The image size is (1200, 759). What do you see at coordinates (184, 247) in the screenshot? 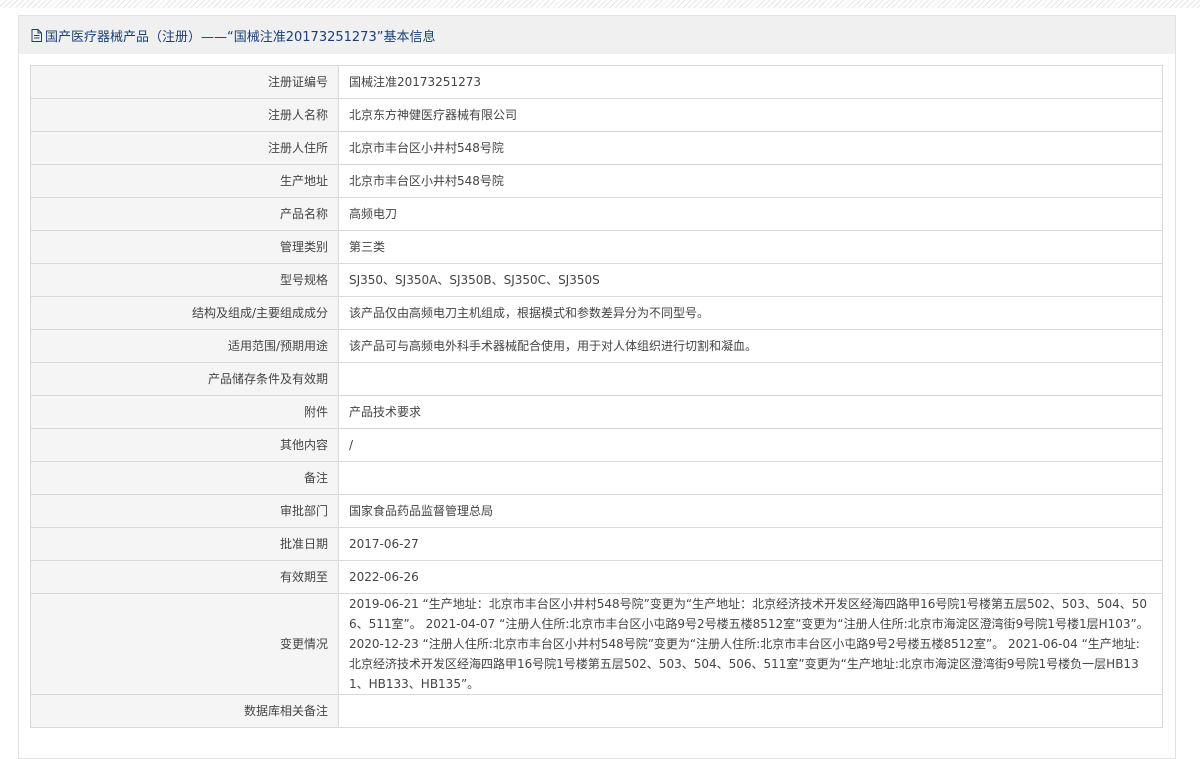
I see `row-label: 管理类别` at bounding box center [184, 247].